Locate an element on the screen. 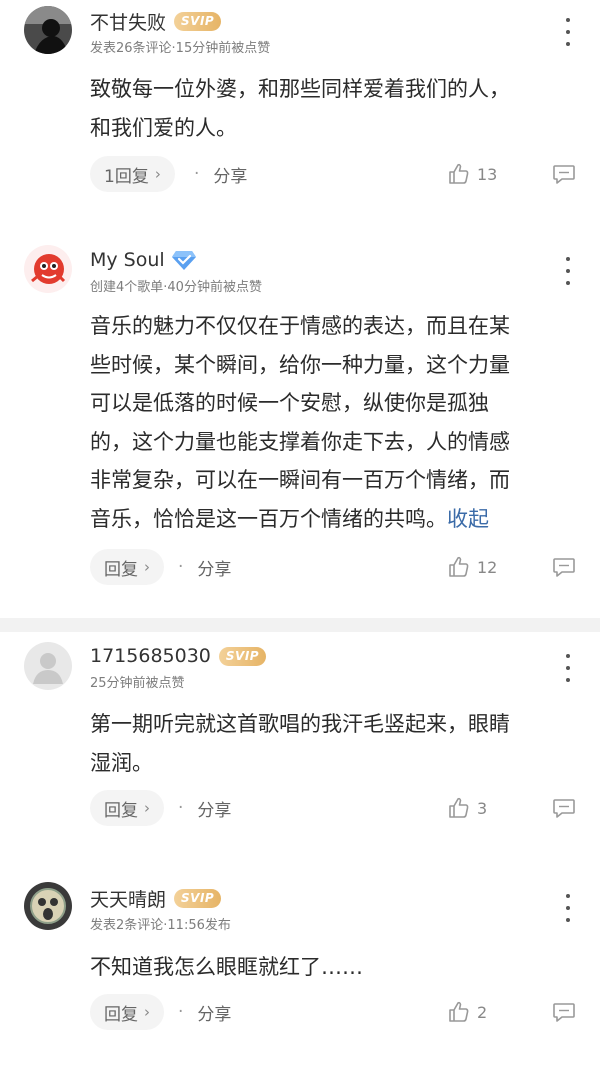  comment-content: 第一期听完就这首歌唱的我汗毛竖起来，眼睛 湿润。 is located at coordinates (335, 743).